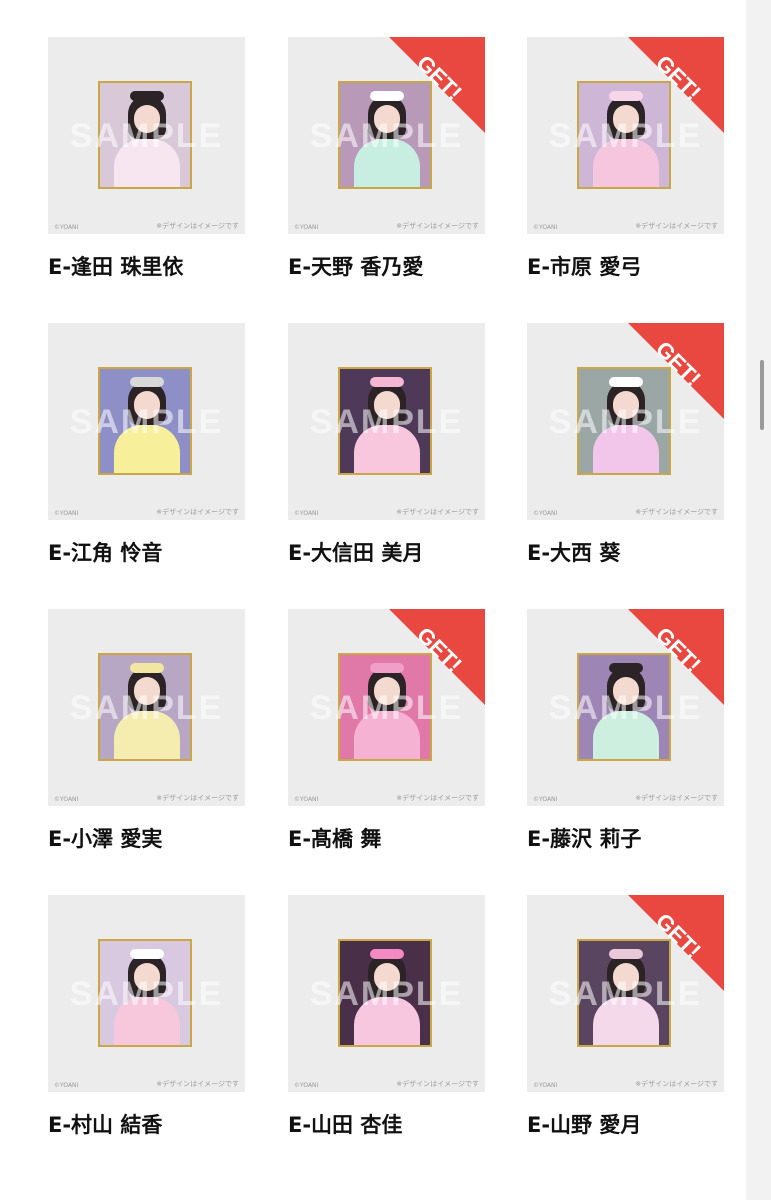  Describe the element at coordinates (356, 553) in the screenshot. I see `member-name: E-大信田 美月` at that location.